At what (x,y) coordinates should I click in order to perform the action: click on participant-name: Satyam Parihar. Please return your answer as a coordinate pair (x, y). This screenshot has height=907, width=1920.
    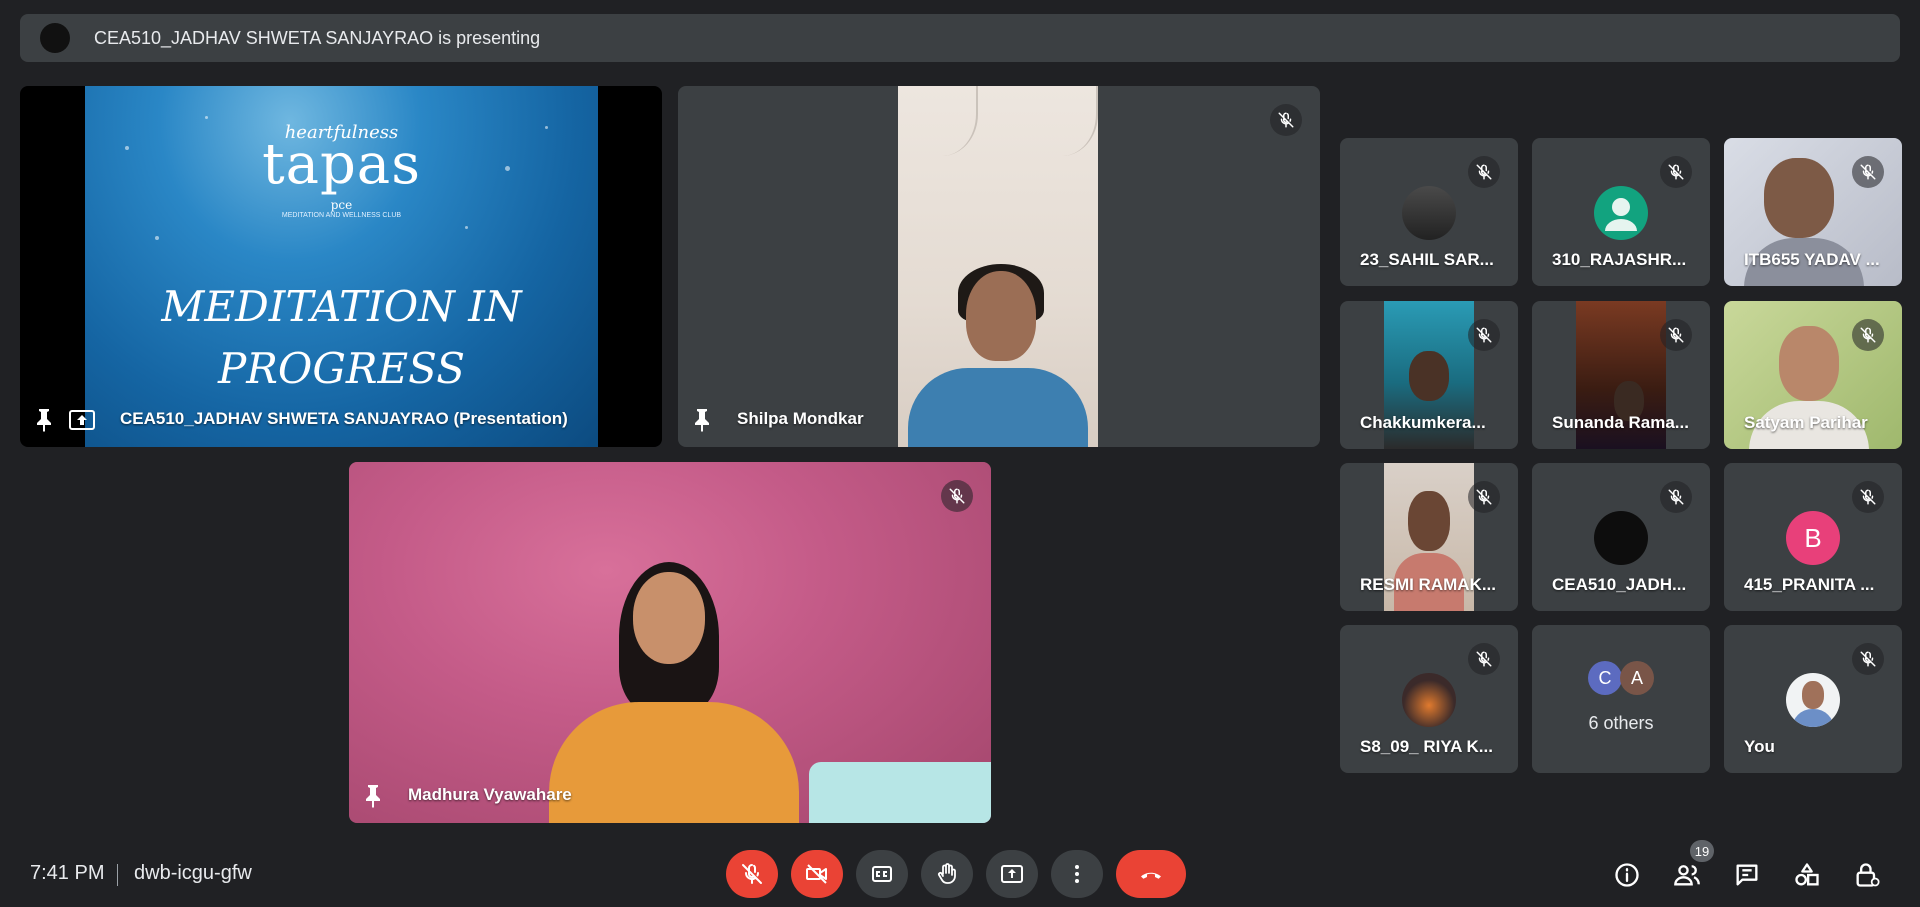
    Looking at the image, I should click on (1806, 422).